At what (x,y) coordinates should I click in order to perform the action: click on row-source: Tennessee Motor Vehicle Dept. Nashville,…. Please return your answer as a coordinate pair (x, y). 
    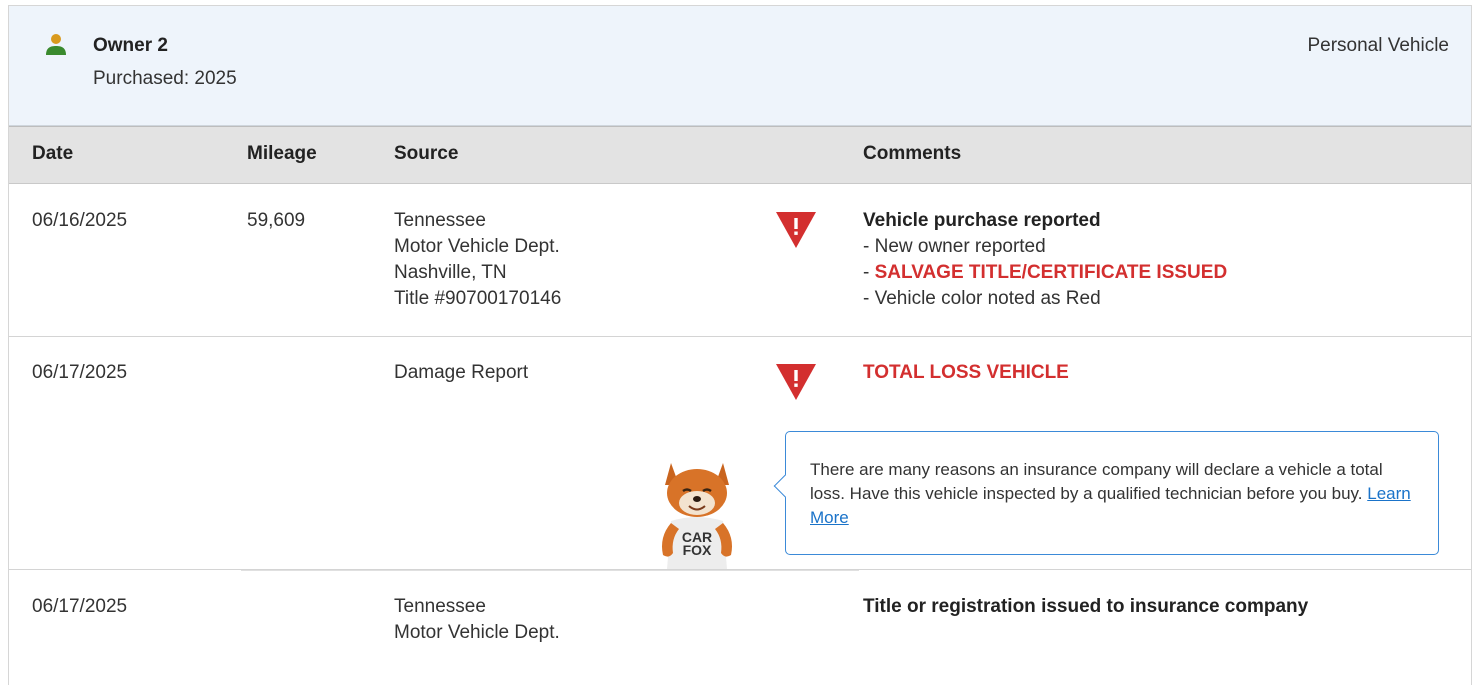
    Looking at the image, I should click on (477, 260).